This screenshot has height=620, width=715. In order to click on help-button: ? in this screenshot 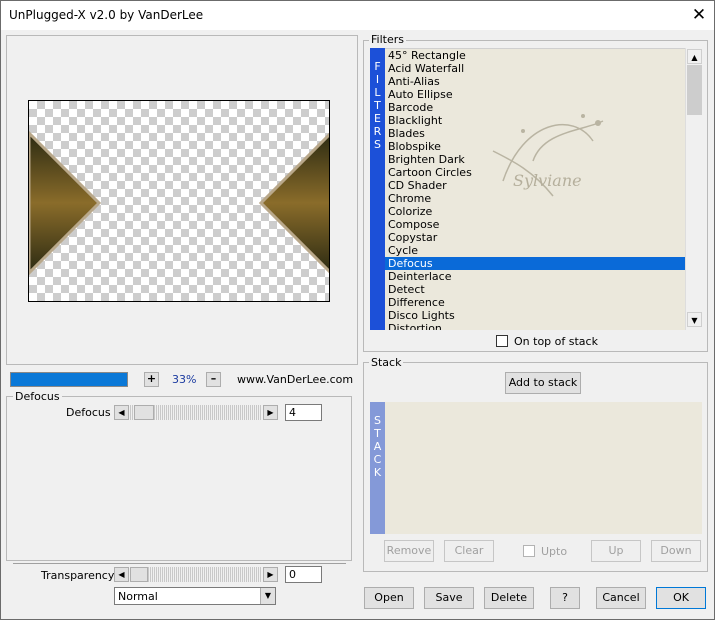, I will do `click(565, 598)`.